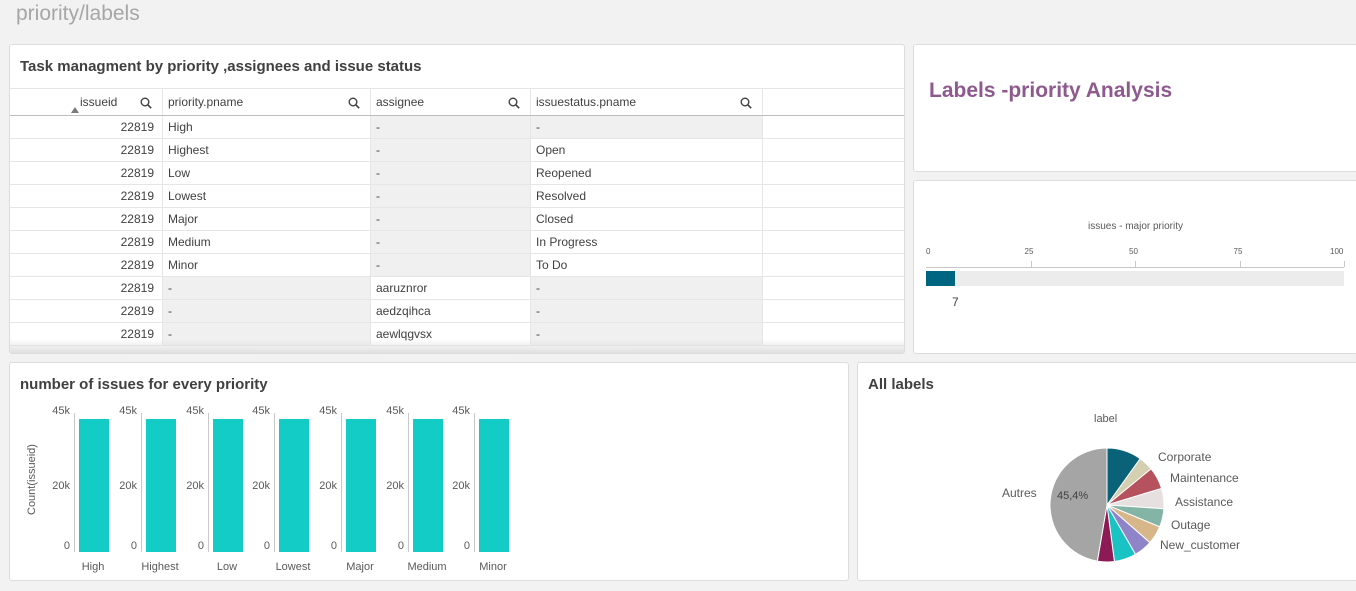 This screenshot has height=591, width=1356. Describe the element at coordinates (1072, 496) in the screenshot. I see `pie-data-label: 45,4%` at that location.